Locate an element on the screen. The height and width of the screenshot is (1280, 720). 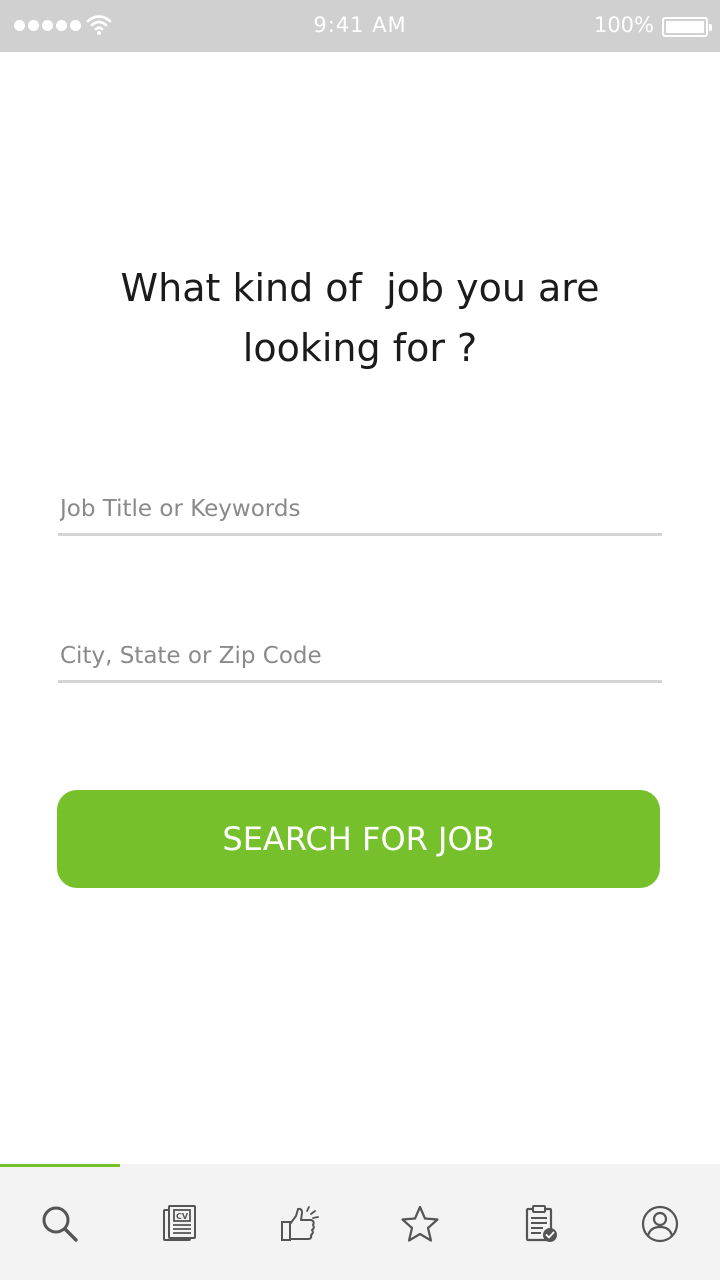
thumbs-up-icon is located at coordinates (300, 1223).